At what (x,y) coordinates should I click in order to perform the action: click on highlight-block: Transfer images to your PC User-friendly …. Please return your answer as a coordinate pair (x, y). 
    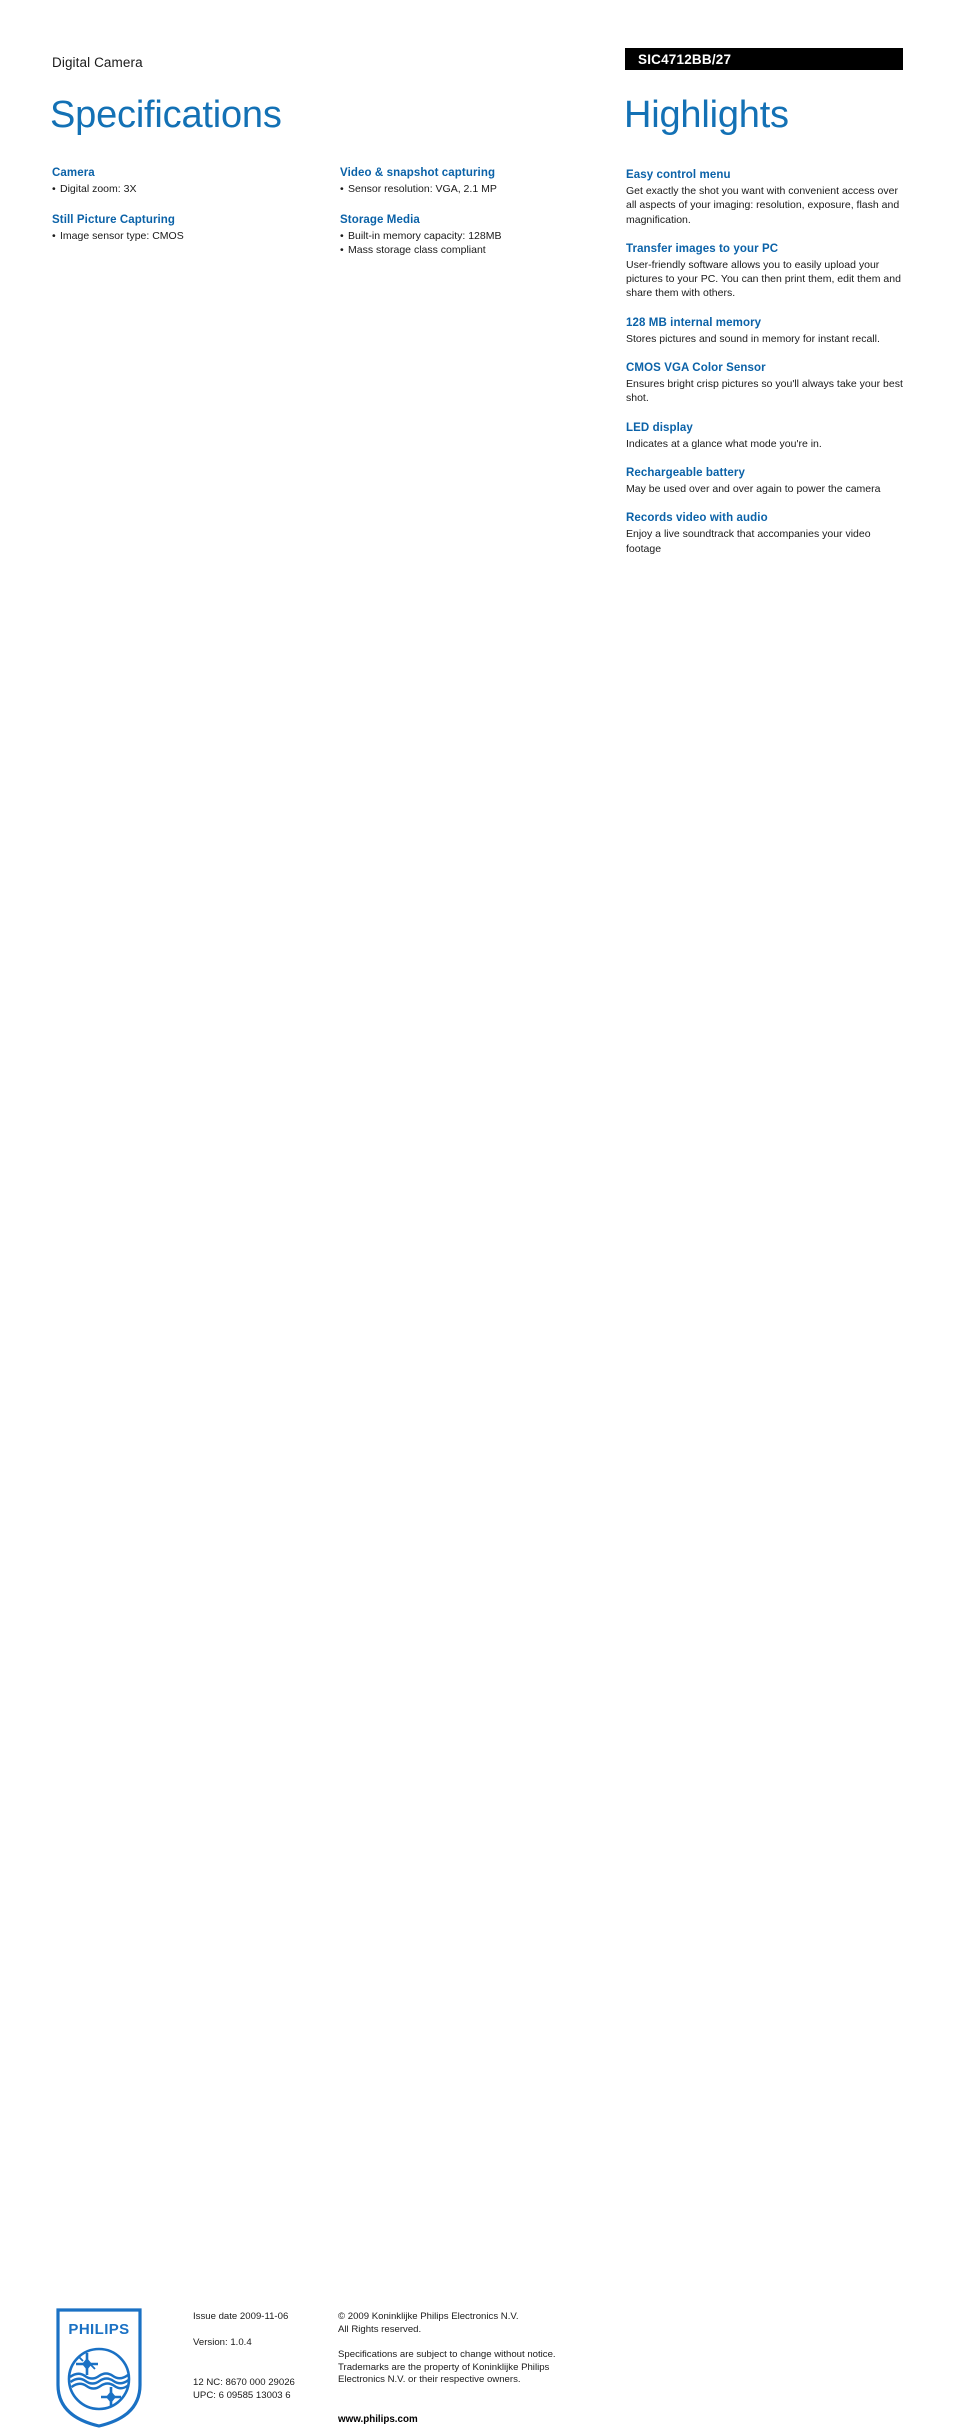
    Looking at the image, I should click on (765, 271).